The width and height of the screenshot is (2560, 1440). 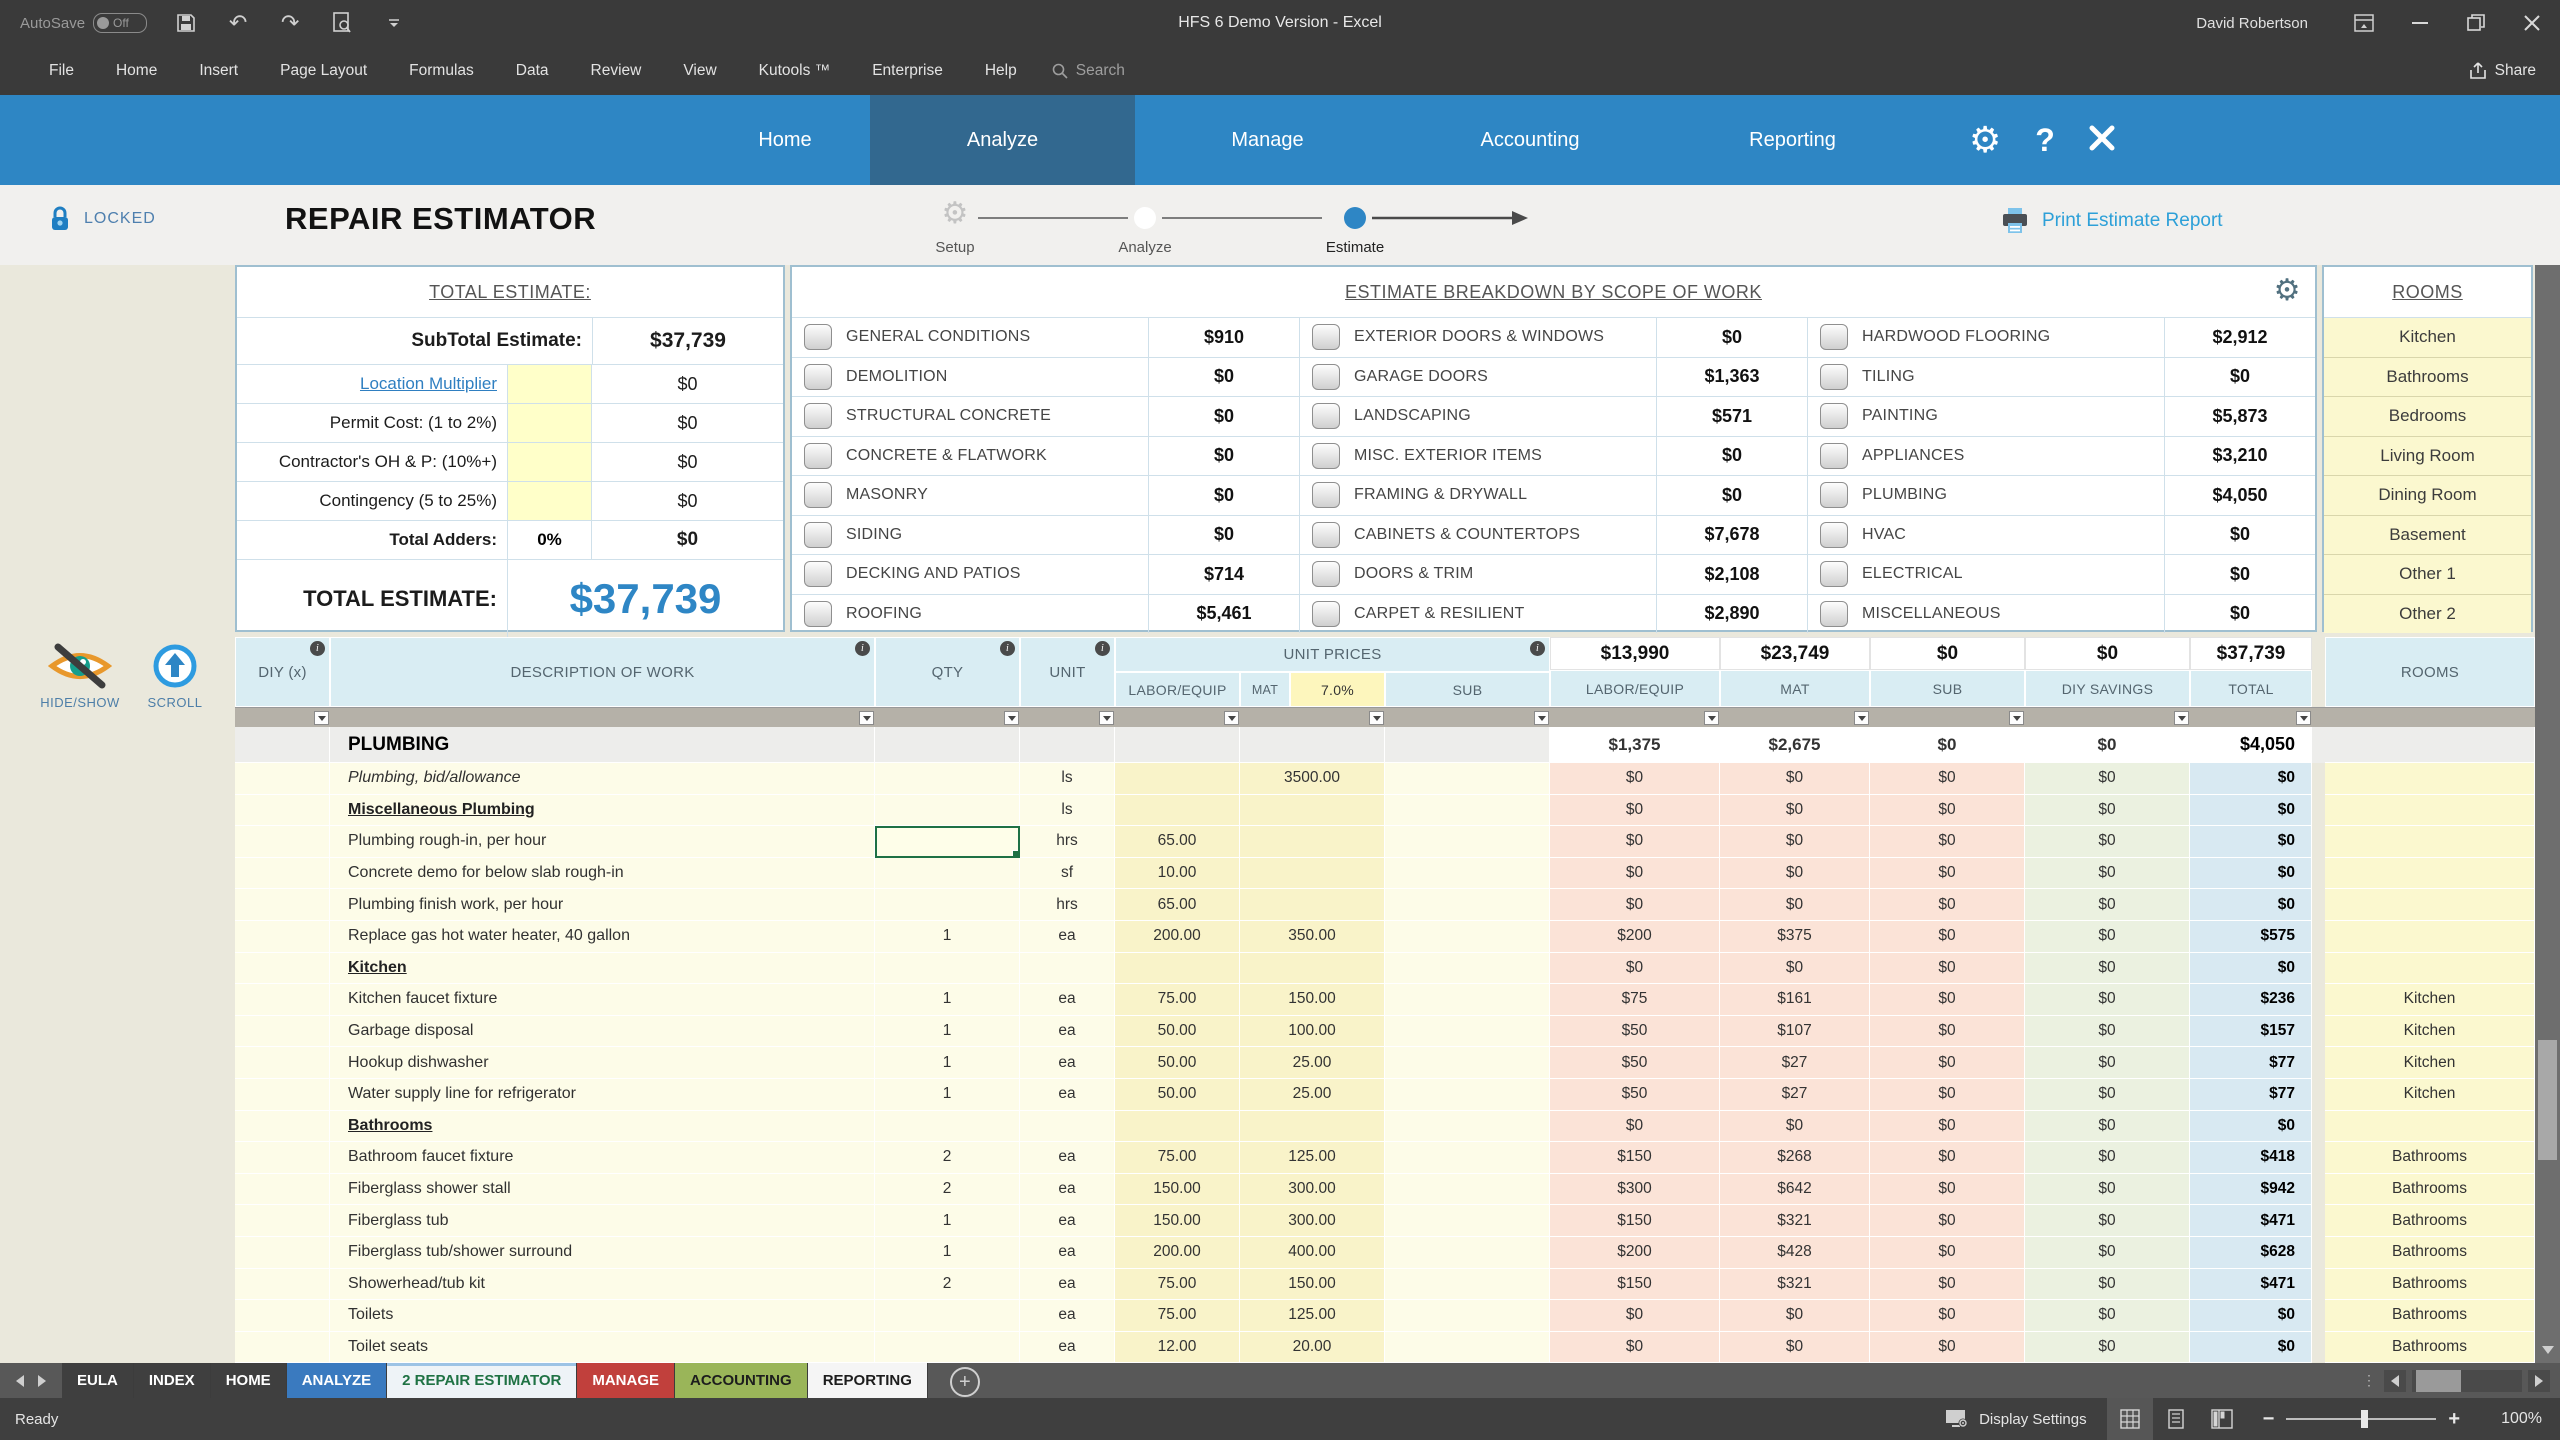 I want to click on cell-mat-total: $0, so click(x=1795, y=779).